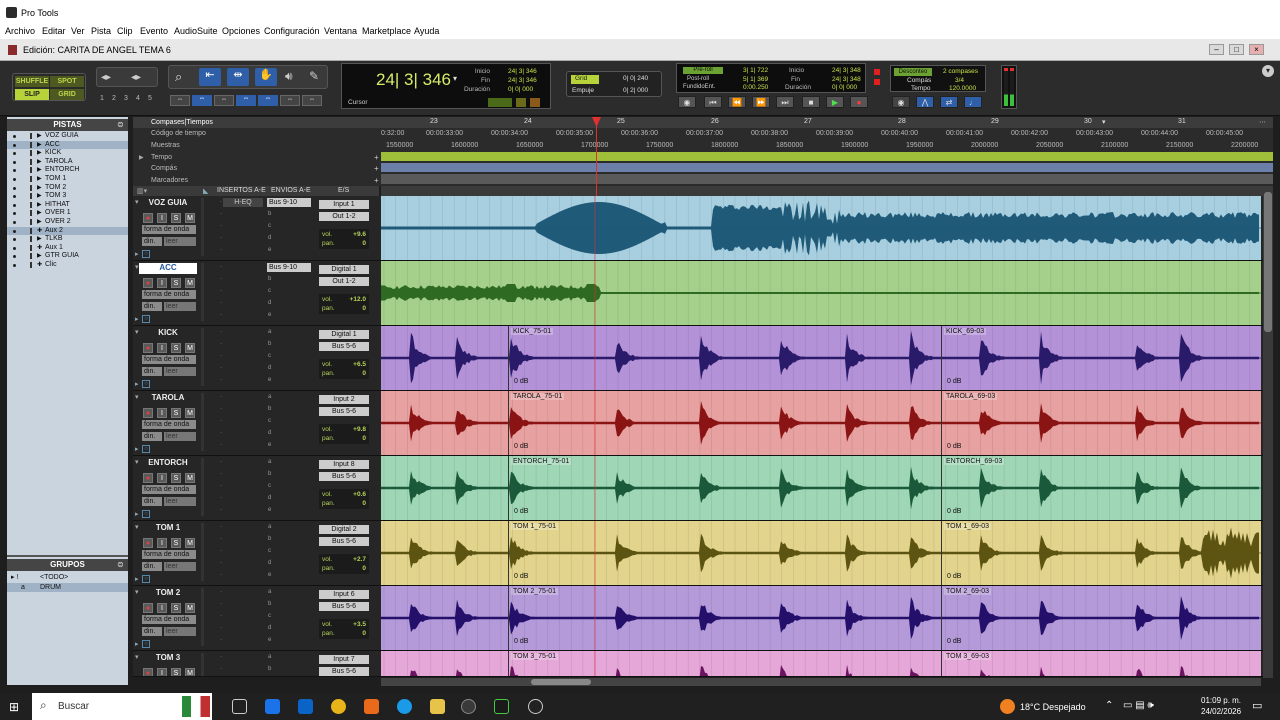 The height and width of the screenshot is (720, 1280). Describe the element at coordinates (968, 526) in the screenshot. I see `clip-name: TOM 1_69-03` at that location.